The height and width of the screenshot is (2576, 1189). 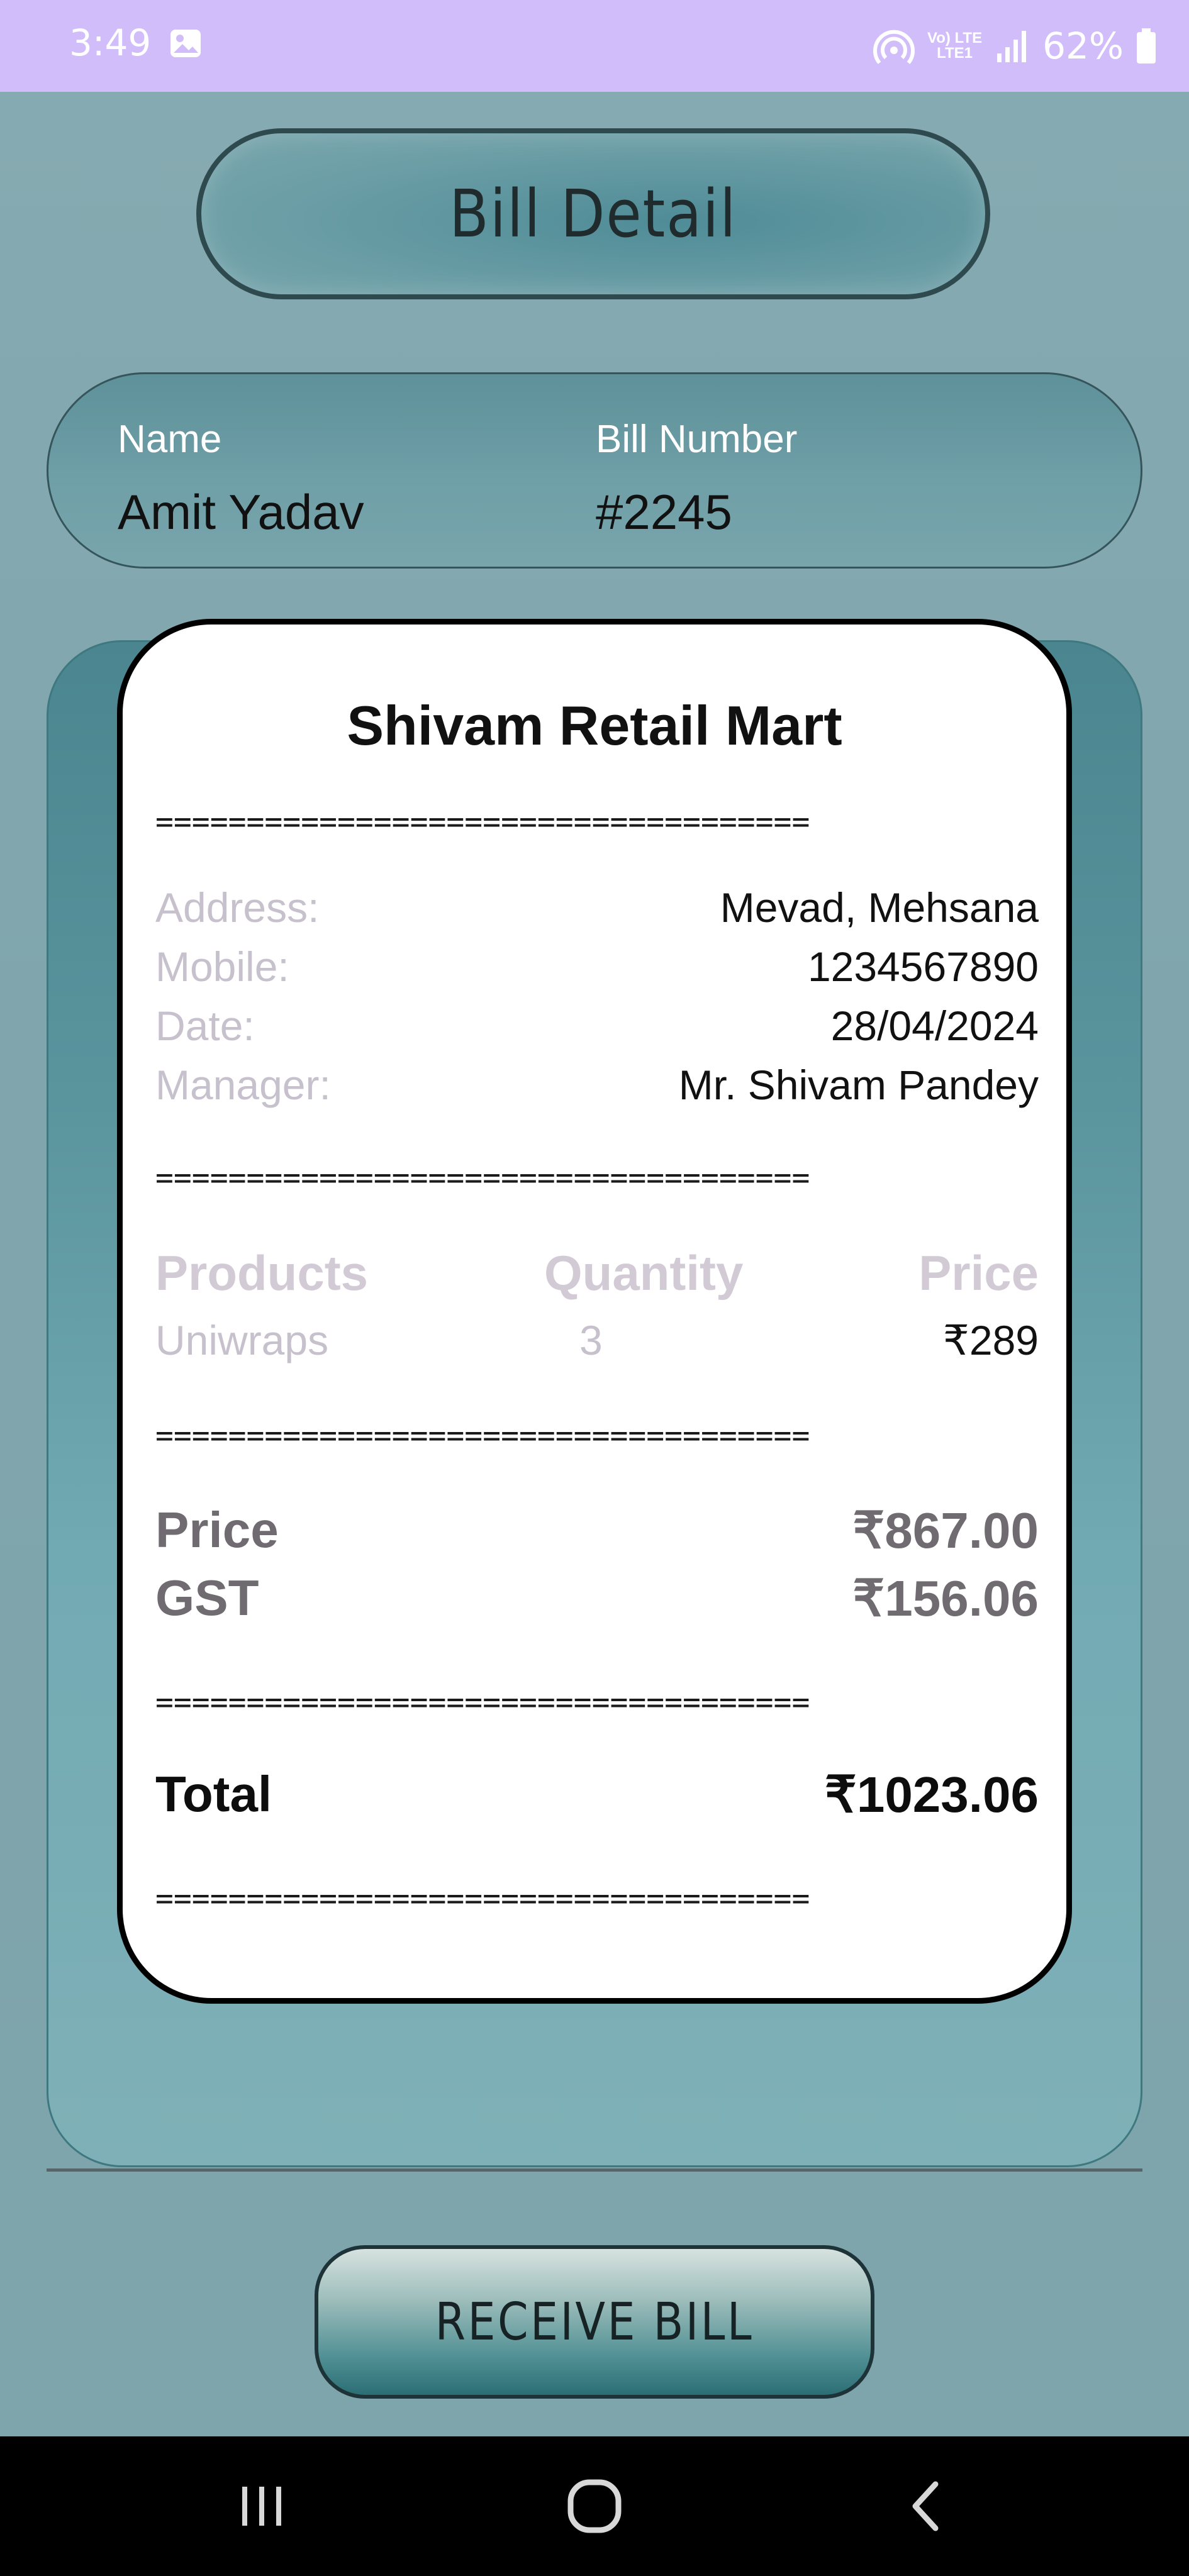 I want to click on signal-icon, so click(x=1012, y=46).